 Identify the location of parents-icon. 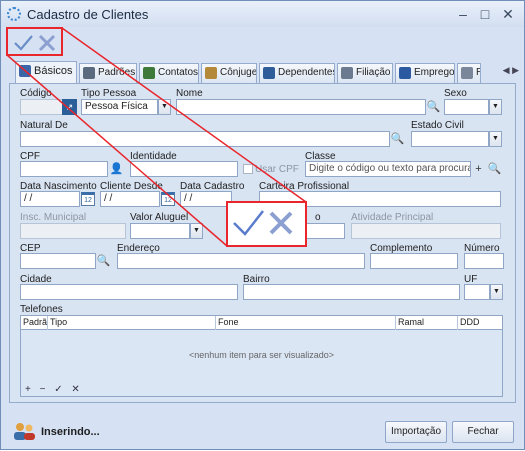
(347, 73).